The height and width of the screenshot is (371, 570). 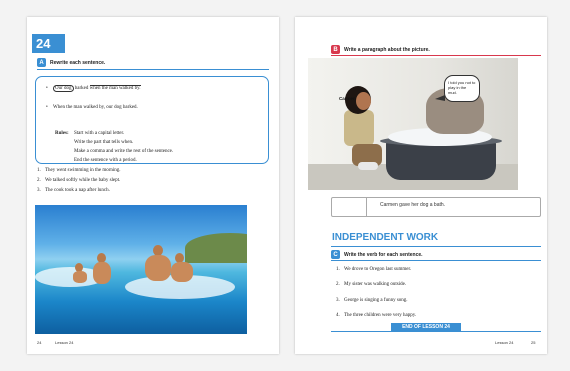 I want to click on example-verb: barked, so click(x=81, y=88).